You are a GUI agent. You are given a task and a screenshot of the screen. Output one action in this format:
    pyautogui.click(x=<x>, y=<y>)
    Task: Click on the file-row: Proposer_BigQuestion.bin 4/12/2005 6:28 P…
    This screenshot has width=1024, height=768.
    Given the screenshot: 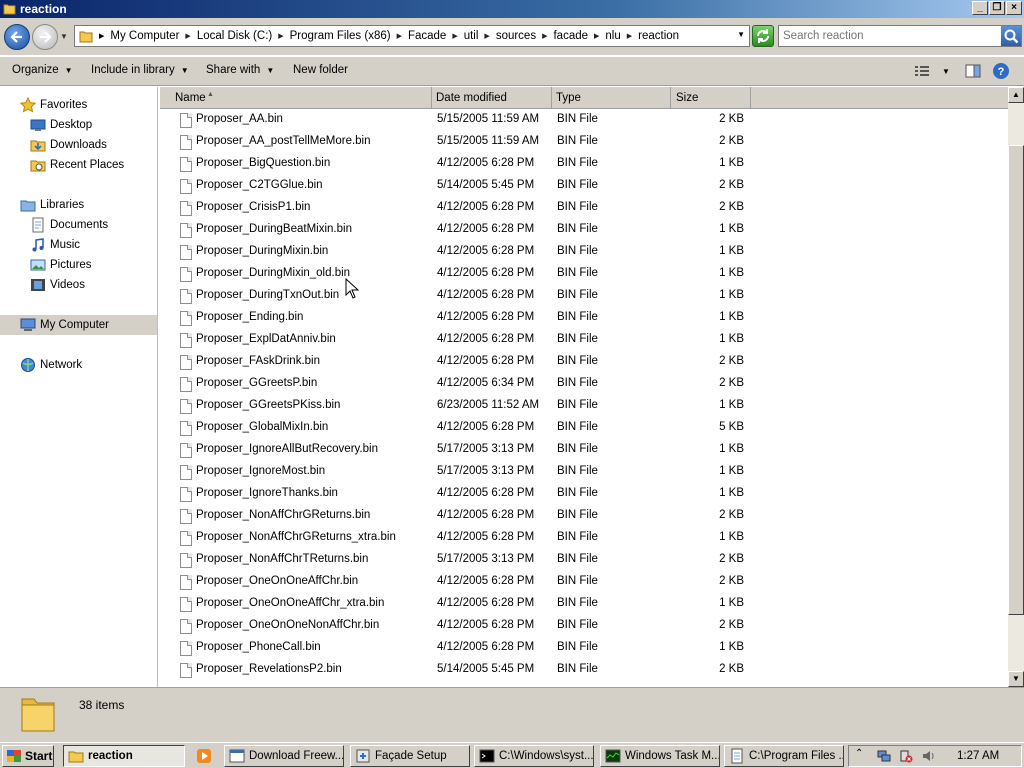 What is the action you would take?
    pyautogui.click(x=584, y=164)
    